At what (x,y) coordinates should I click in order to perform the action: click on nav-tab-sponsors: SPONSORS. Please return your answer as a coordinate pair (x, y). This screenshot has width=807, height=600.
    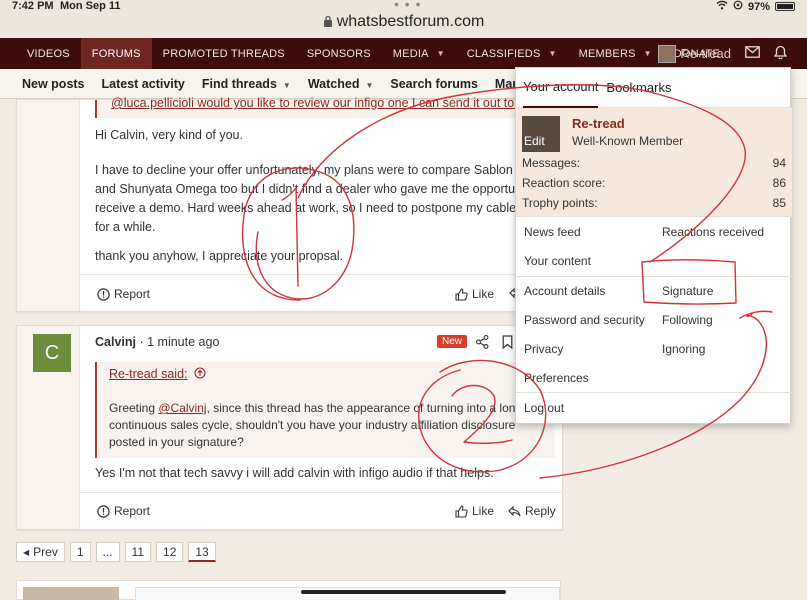
    Looking at the image, I should click on (339, 53).